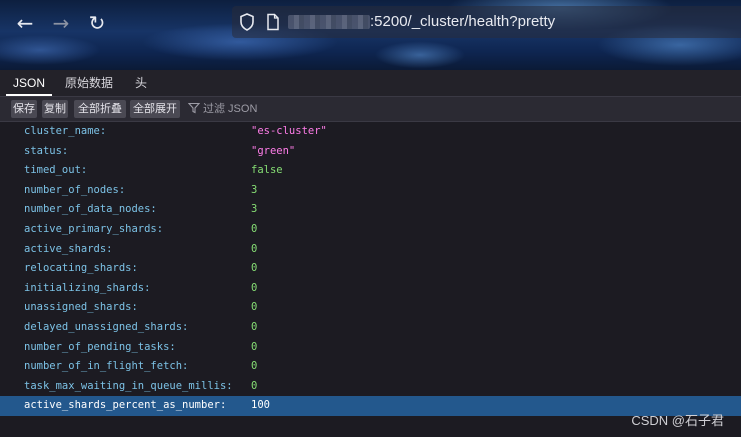  I want to click on json-row: active_shards_percent_as_number: 100, so click(370, 406).